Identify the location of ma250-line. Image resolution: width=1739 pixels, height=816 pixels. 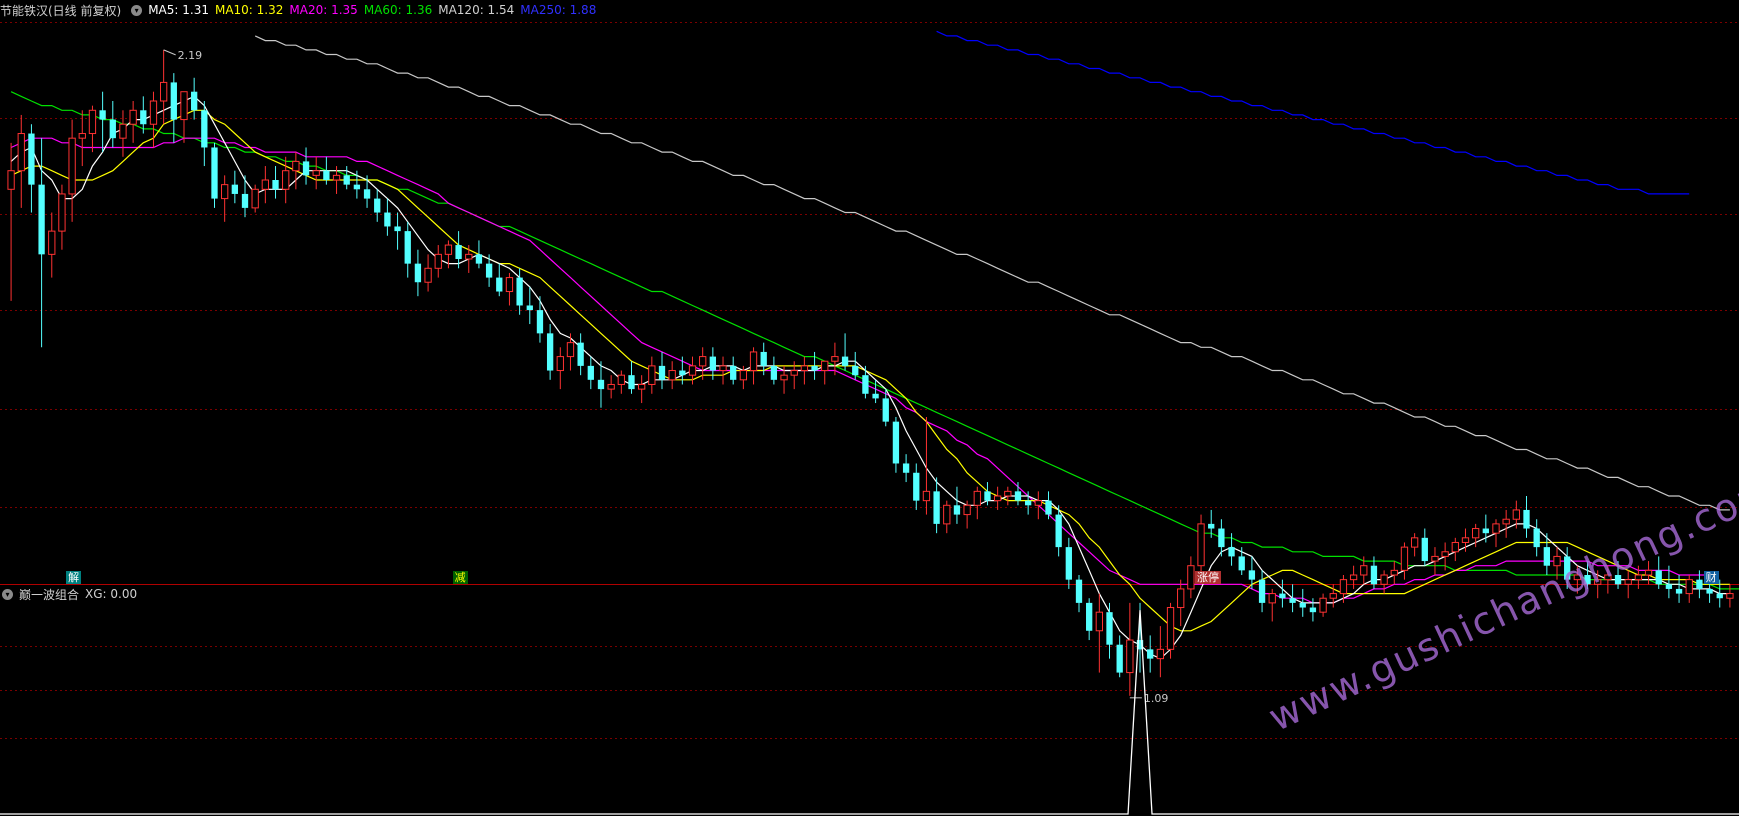
(1313, 112).